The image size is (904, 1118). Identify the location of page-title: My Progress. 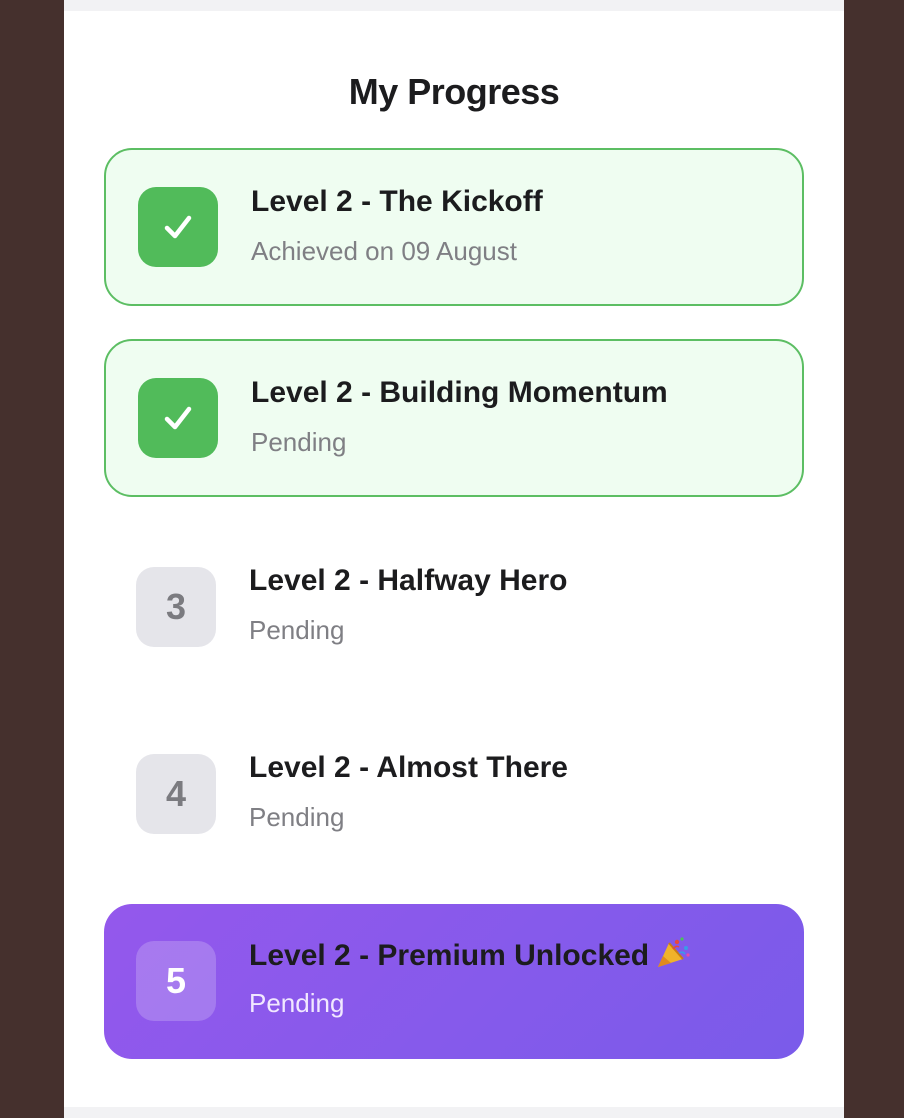
(454, 91).